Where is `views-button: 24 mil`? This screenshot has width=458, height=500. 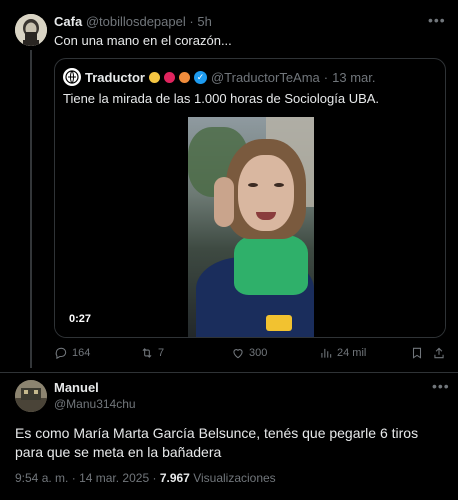
views-button: 24 mil is located at coordinates (342, 353).